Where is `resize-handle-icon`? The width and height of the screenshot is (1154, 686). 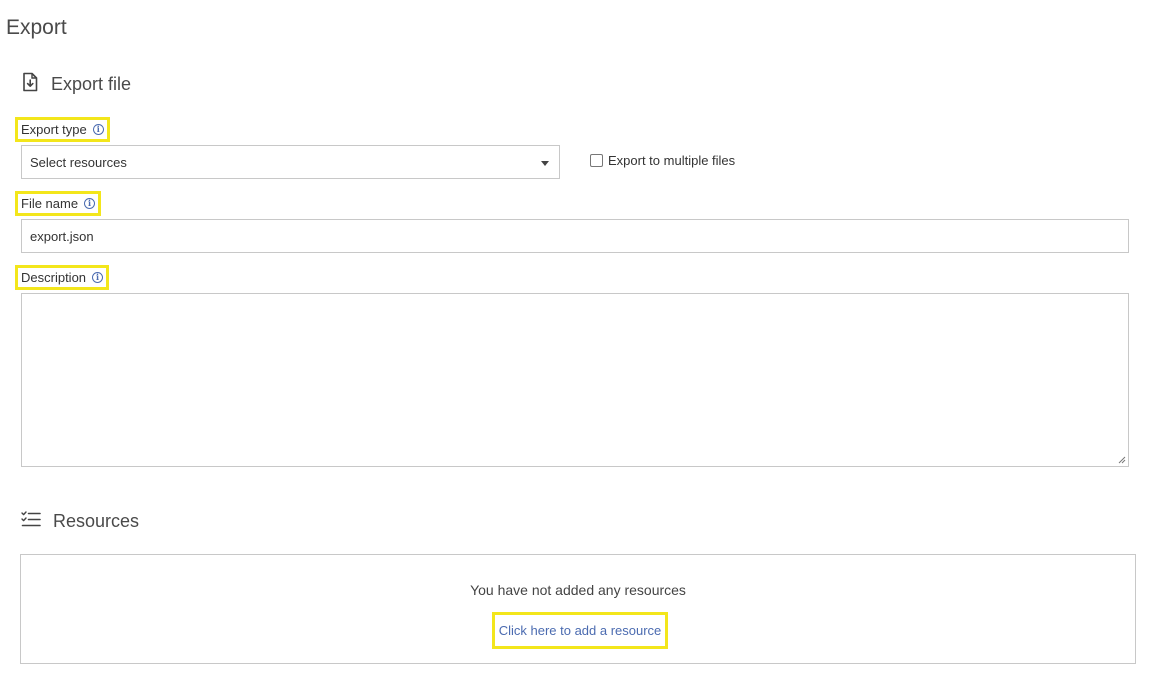 resize-handle-icon is located at coordinates (1122, 460).